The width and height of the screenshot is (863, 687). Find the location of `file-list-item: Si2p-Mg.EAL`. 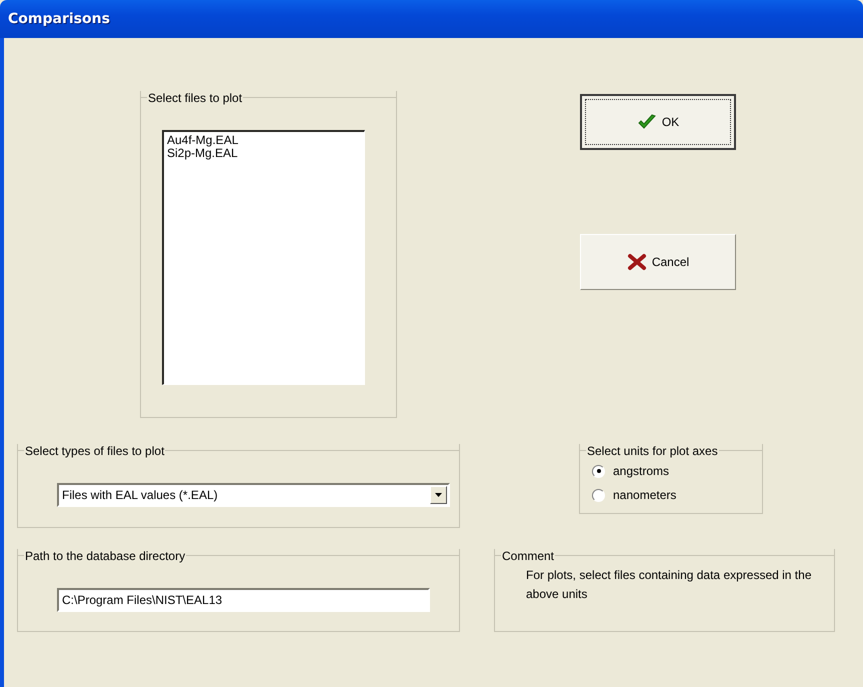

file-list-item: Si2p-Mg.EAL is located at coordinates (264, 153).